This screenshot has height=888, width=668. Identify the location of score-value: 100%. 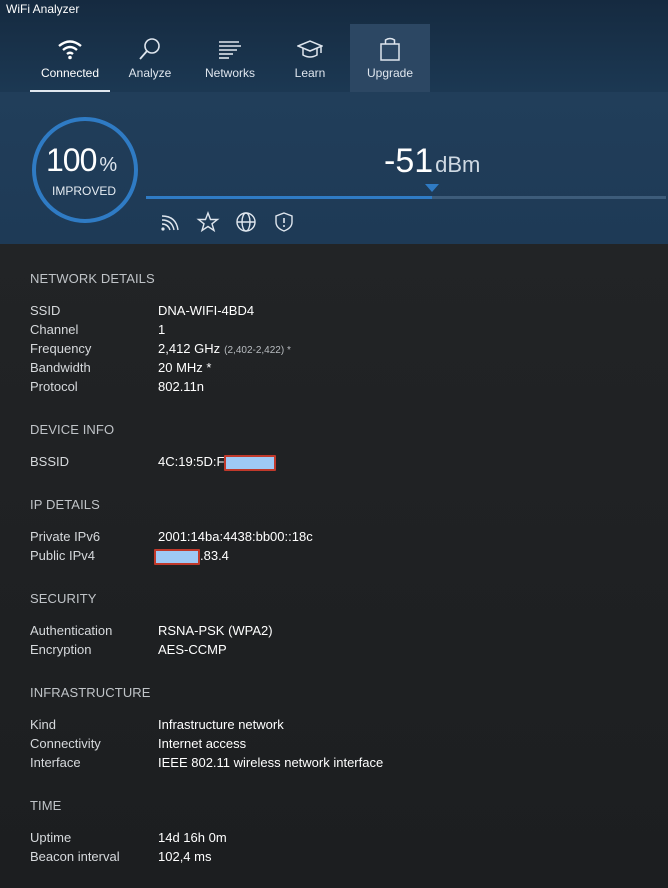
(81, 160).